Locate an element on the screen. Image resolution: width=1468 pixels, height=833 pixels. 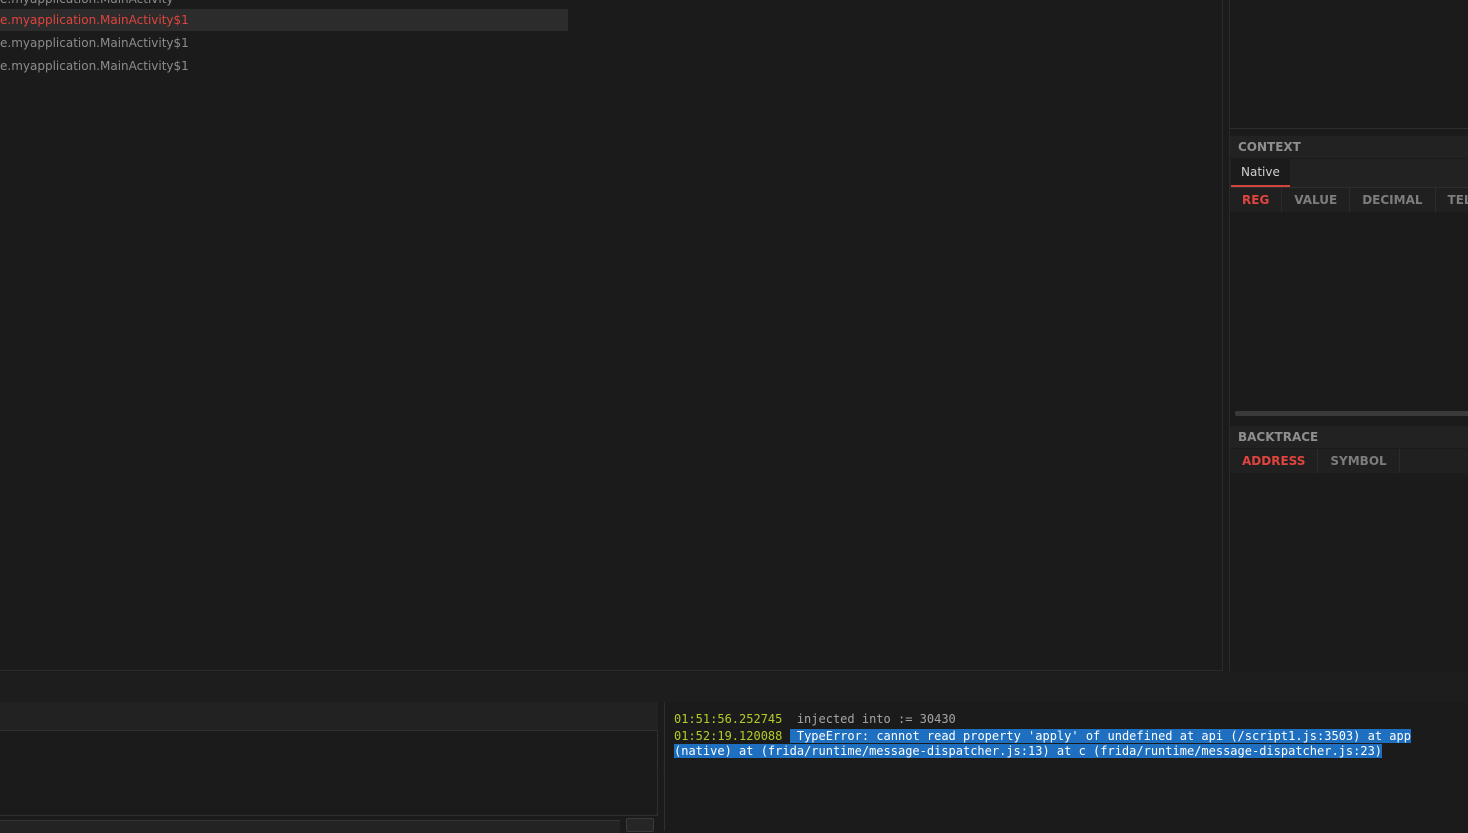
backtrace-column-headers: ADDRESS SYMBOL is located at coordinates (1349, 461).